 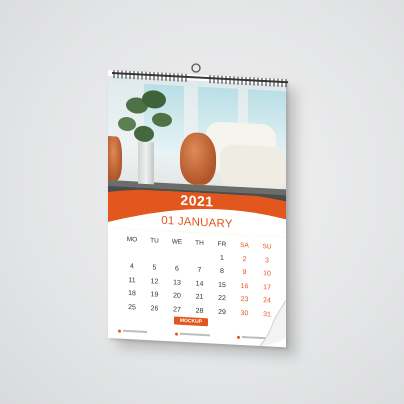 I want to click on date-cell: 15, so click(x=222, y=285).